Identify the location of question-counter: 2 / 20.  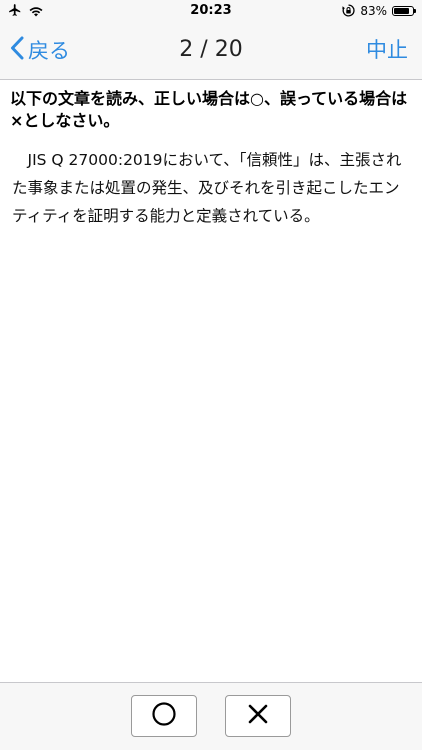
(211, 49).